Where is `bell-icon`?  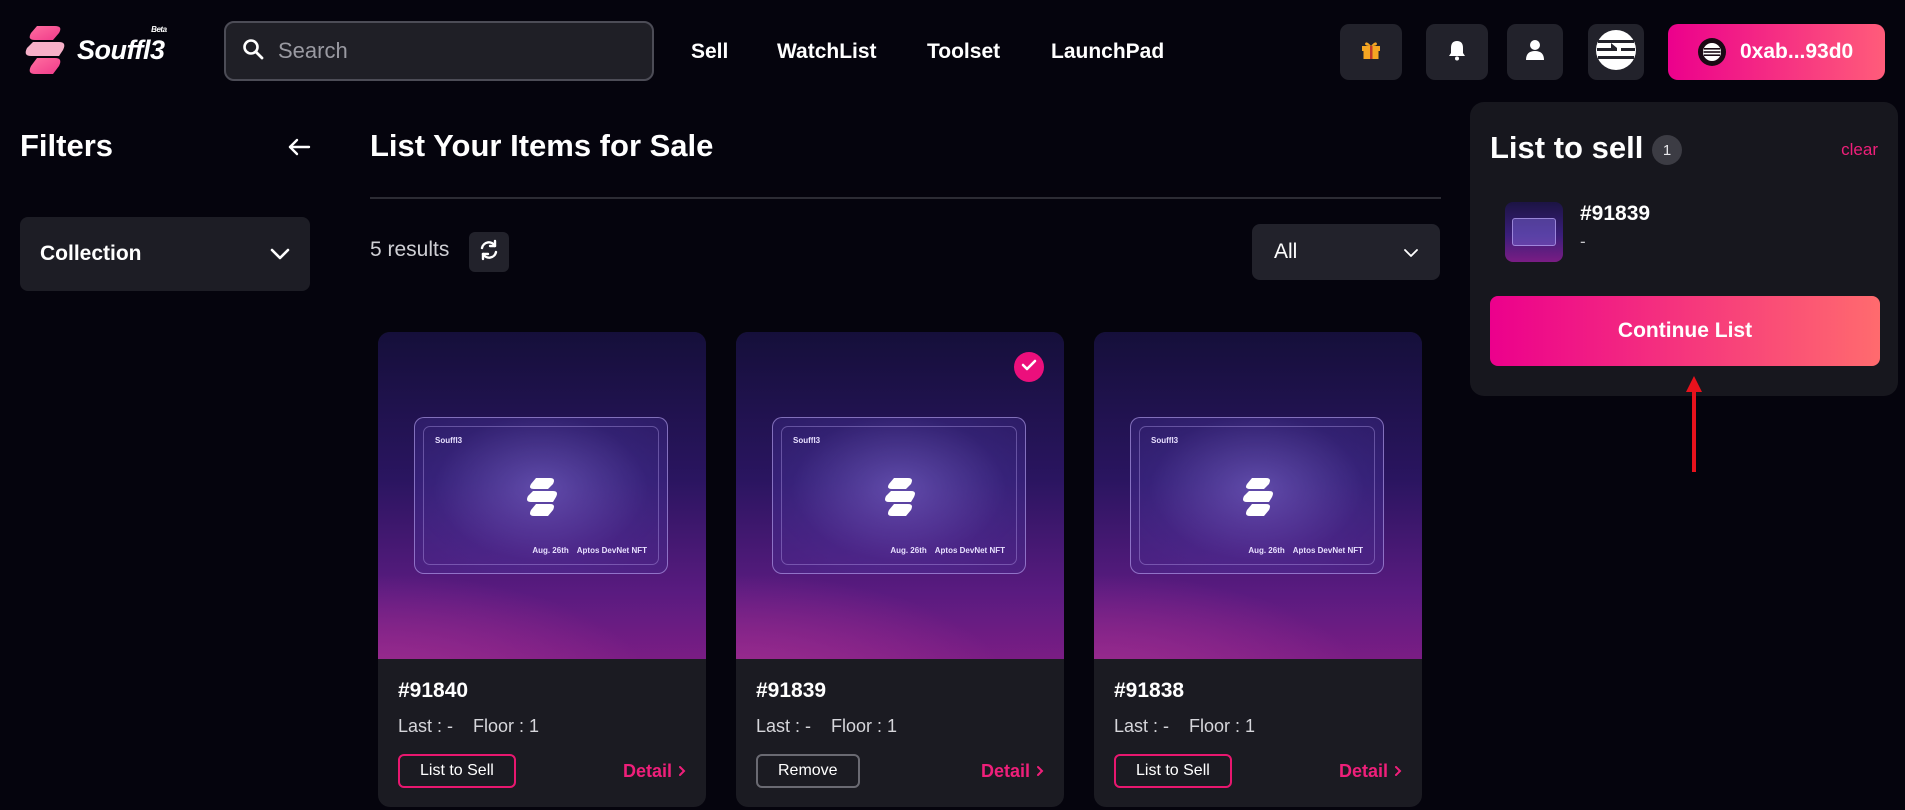
bell-icon is located at coordinates (1457, 52).